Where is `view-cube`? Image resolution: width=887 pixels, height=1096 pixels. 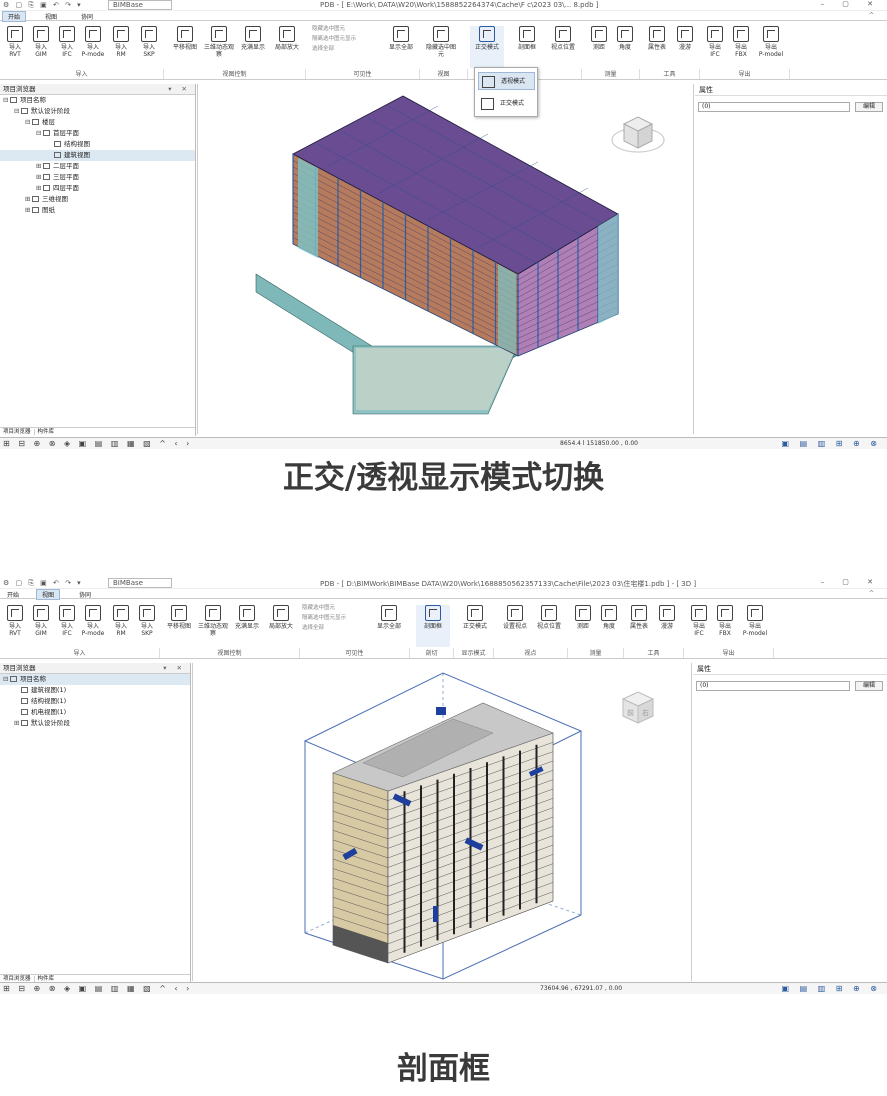 view-cube is located at coordinates (638, 134).